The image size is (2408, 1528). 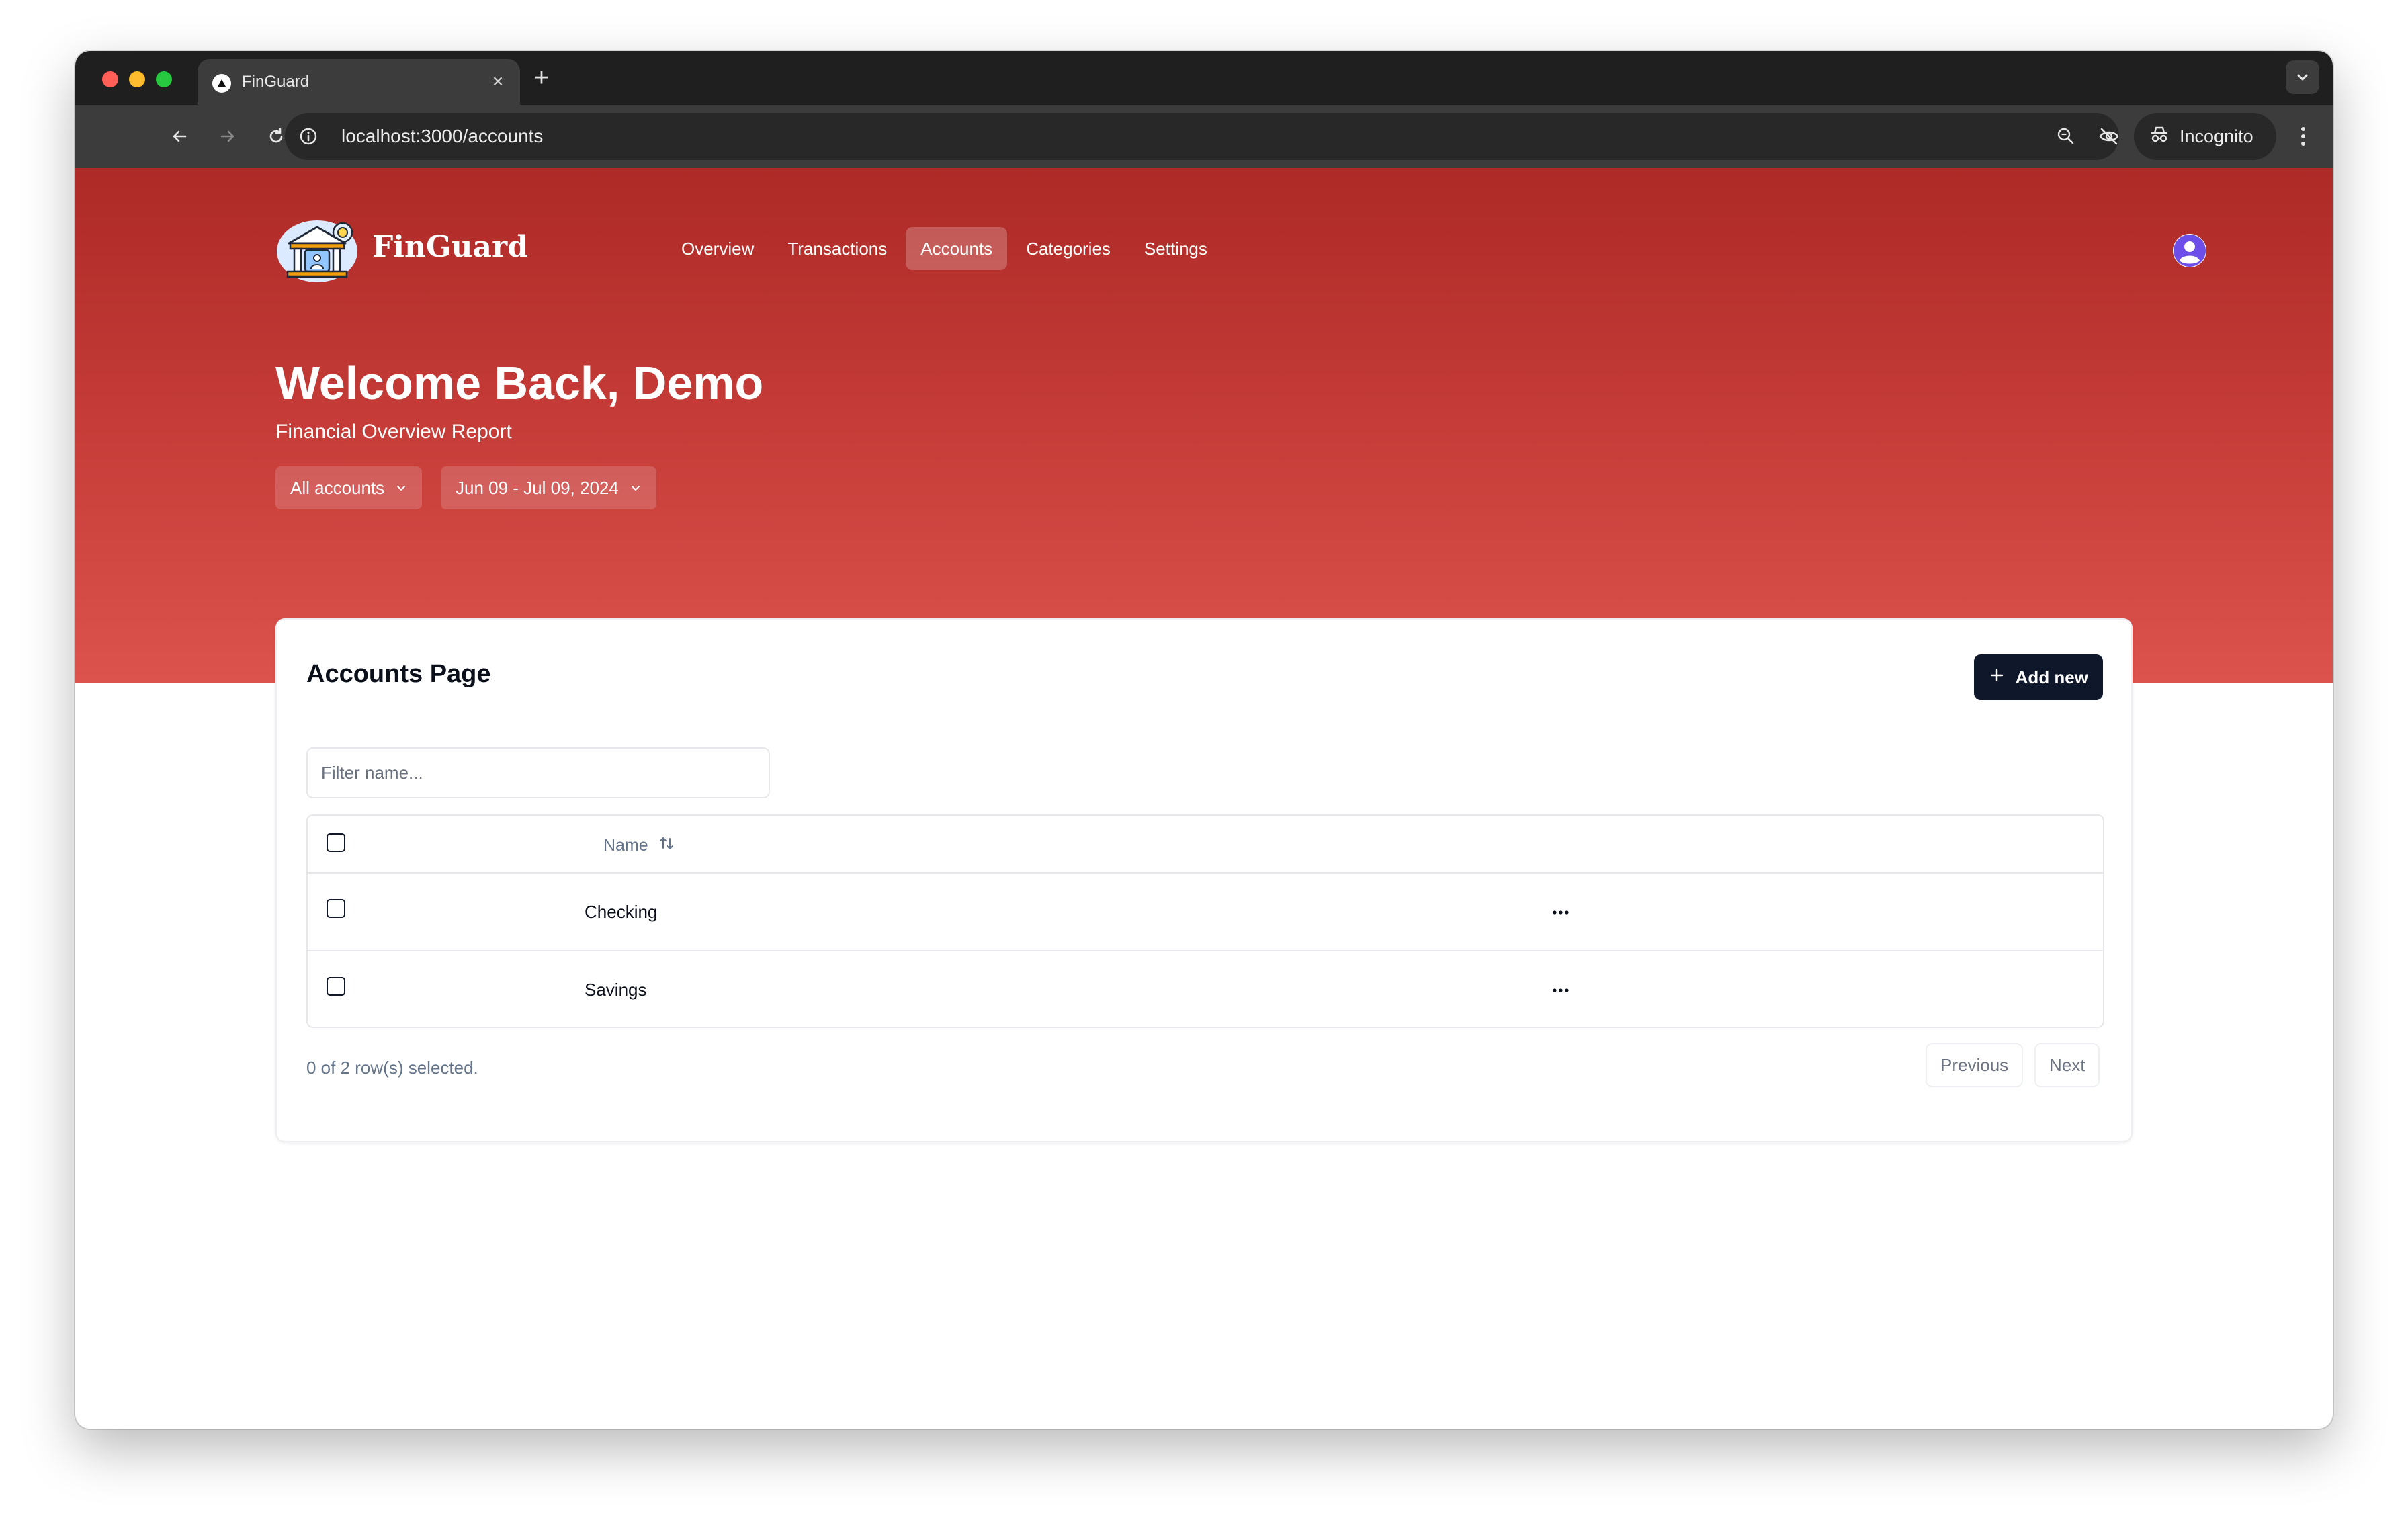 I want to click on date-range-select: Jun 09 - Jul 09, 2024, so click(x=548, y=488).